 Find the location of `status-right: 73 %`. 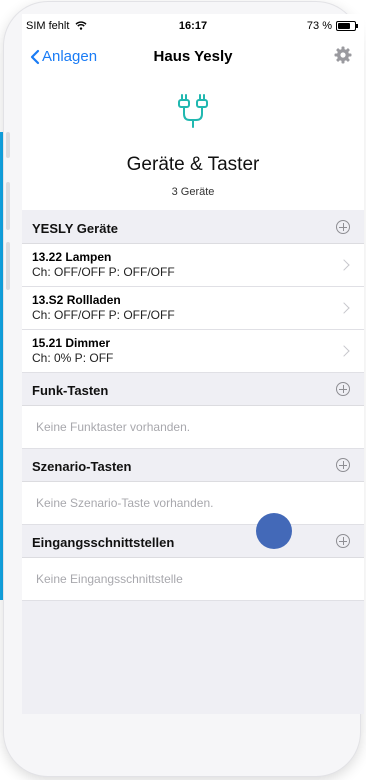

status-right: 73 % is located at coordinates (332, 26).